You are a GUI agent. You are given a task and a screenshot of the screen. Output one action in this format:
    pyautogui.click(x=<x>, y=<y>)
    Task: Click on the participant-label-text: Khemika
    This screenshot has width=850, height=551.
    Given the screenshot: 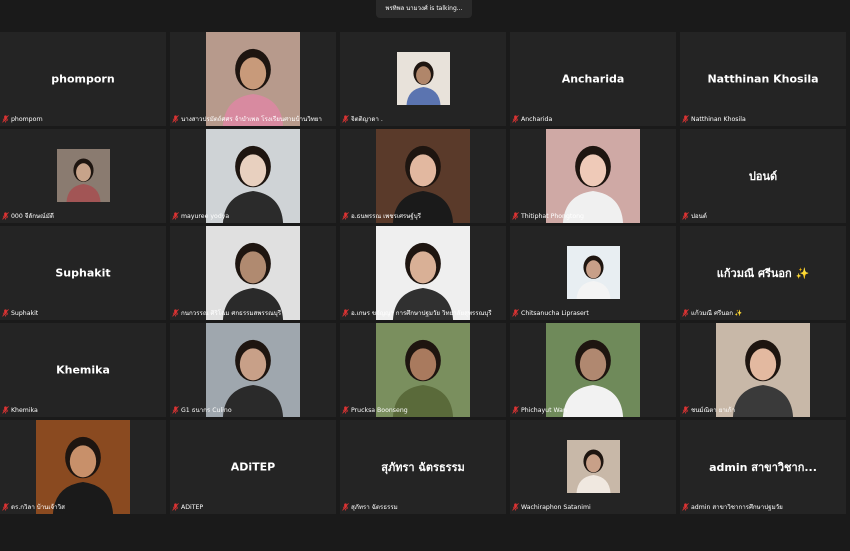 What is the action you would take?
    pyautogui.click(x=24, y=410)
    